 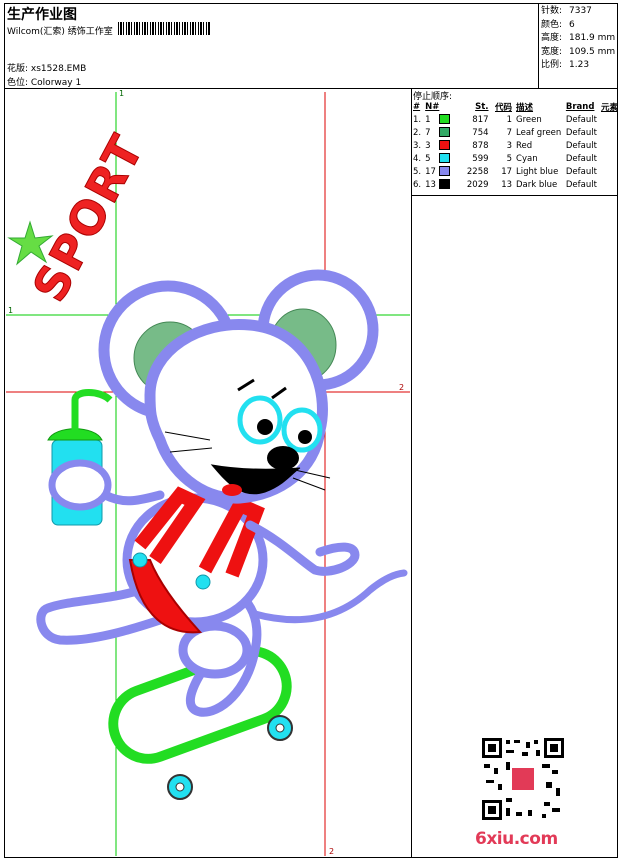 What do you see at coordinates (280, 728) in the screenshot?
I see `wheel-front-hub` at bounding box center [280, 728].